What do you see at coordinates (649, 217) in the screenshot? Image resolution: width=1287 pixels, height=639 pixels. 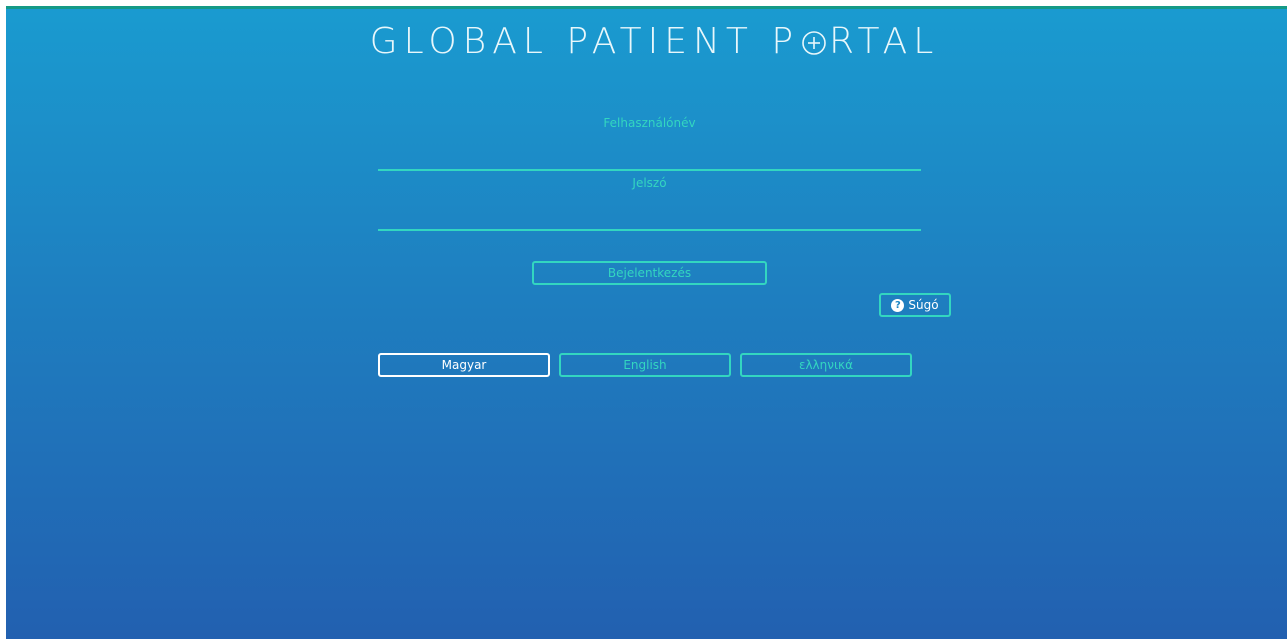 I see `password-input` at bounding box center [649, 217].